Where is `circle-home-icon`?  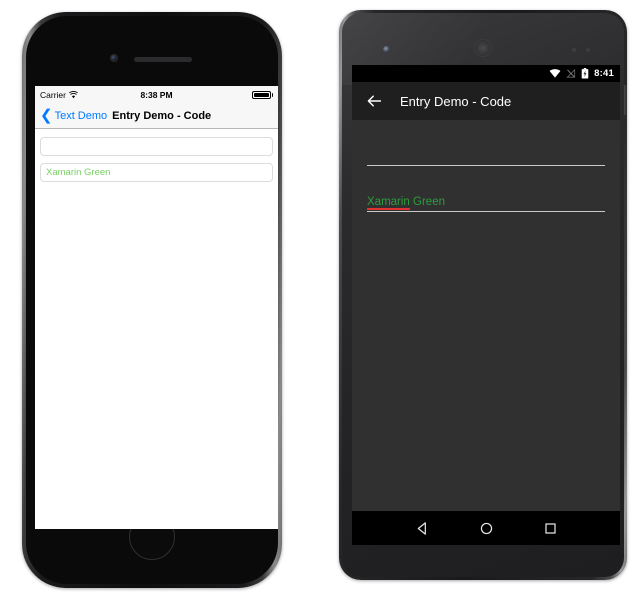 circle-home-icon is located at coordinates (486, 528).